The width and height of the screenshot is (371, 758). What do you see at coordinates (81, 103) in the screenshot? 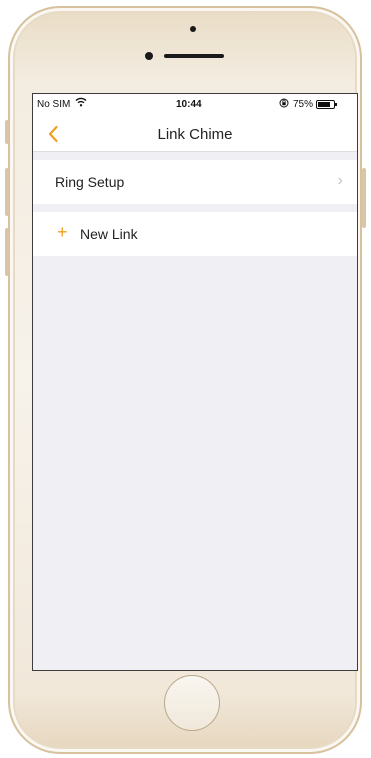
I see `wifi-icon` at bounding box center [81, 103].